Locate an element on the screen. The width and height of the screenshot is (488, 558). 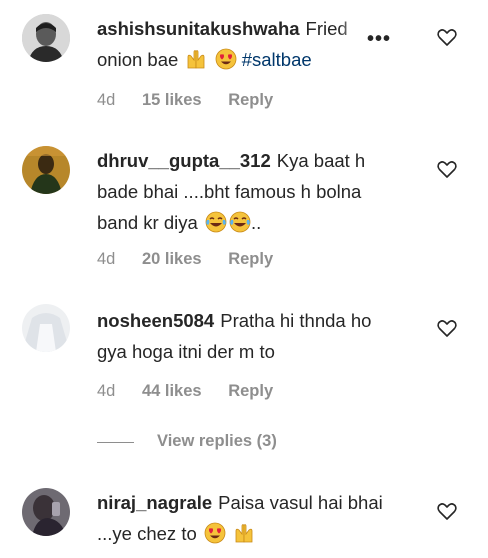
comment-body-cont: bade bhai ....bht famous h bolna is located at coordinates (229, 191).